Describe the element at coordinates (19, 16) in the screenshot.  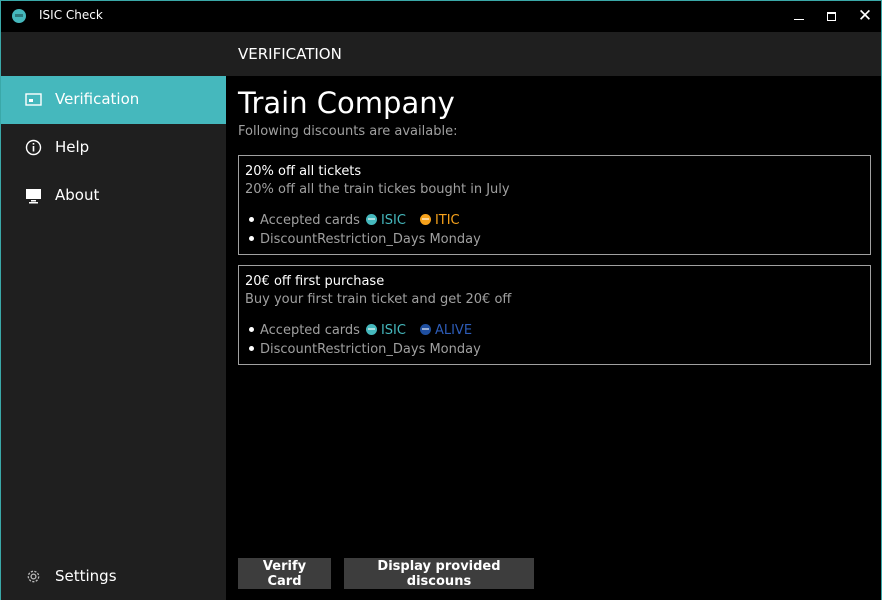
I see `app-logo-icon` at that location.